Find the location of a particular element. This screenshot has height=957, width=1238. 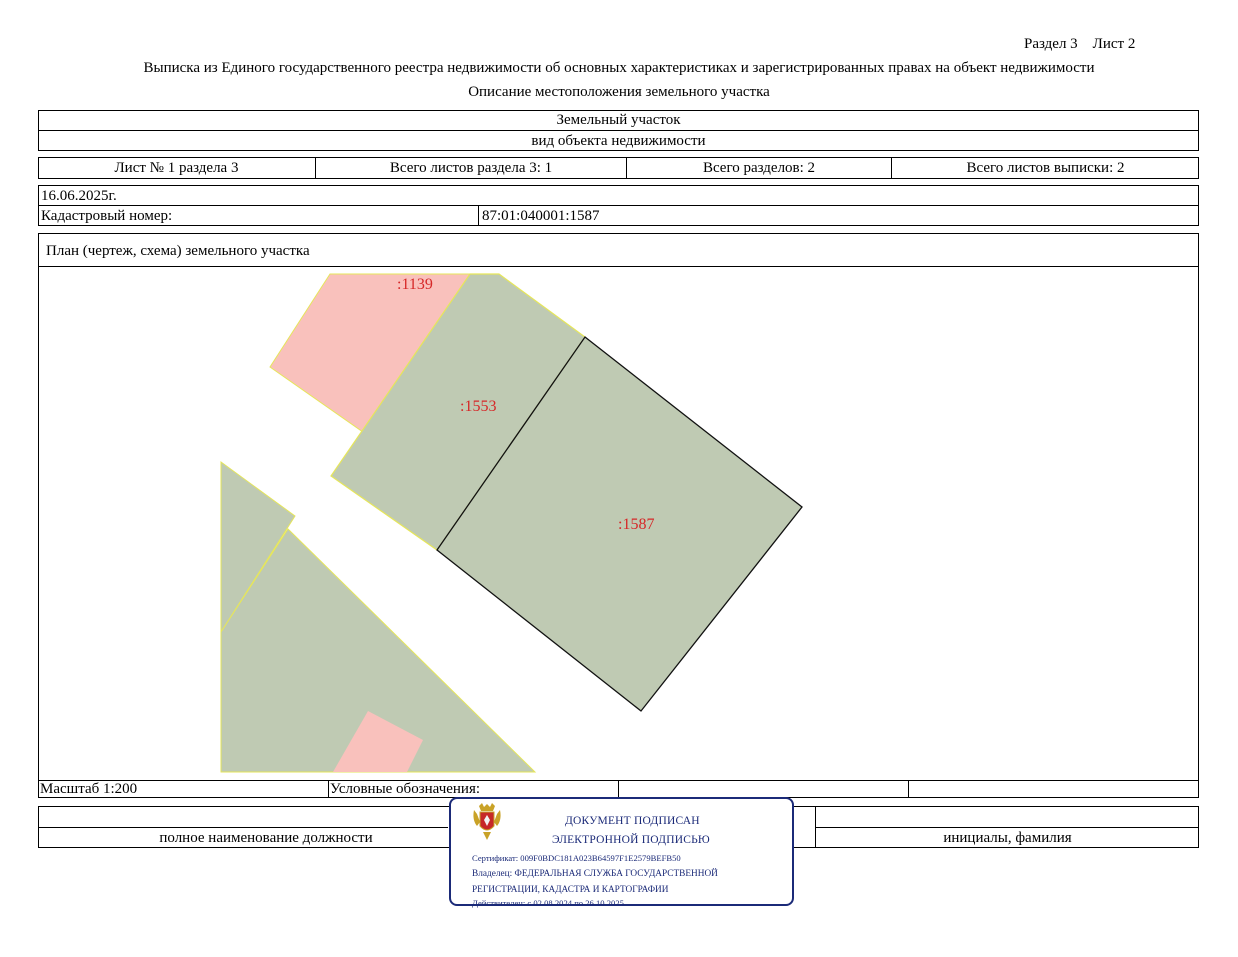

legend-label: Условные обозначения: is located at coordinates (405, 788).